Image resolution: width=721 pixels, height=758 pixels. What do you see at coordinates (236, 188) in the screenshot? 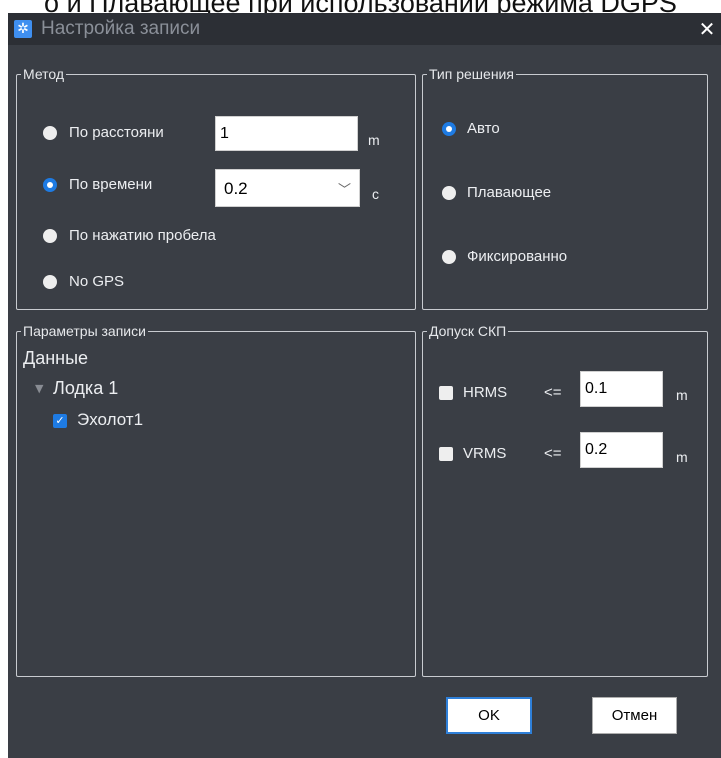
I see `time-interval-value: 0.2` at bounding box center [236, 188].